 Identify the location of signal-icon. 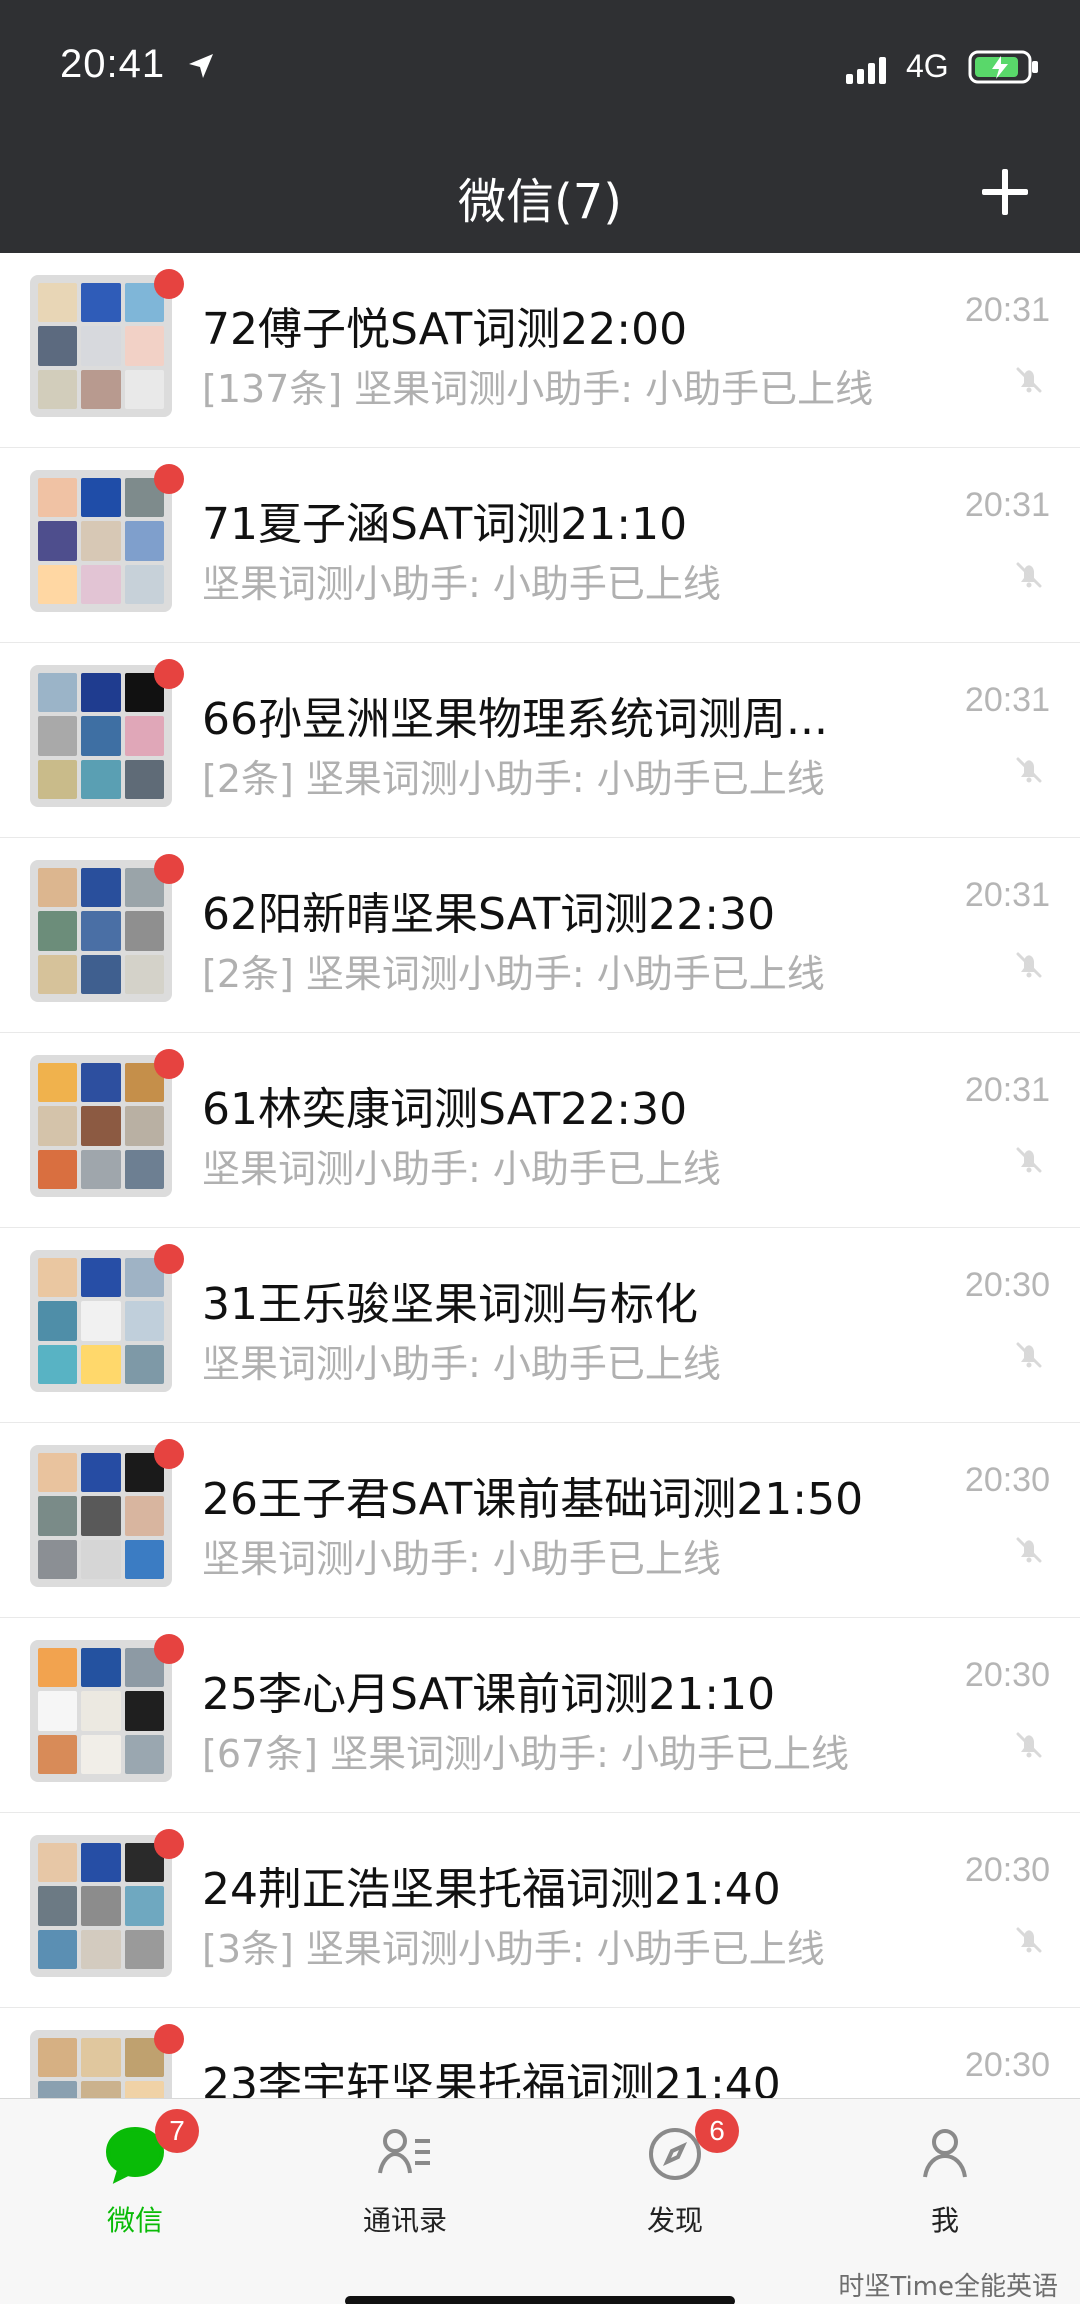
(866, 70).